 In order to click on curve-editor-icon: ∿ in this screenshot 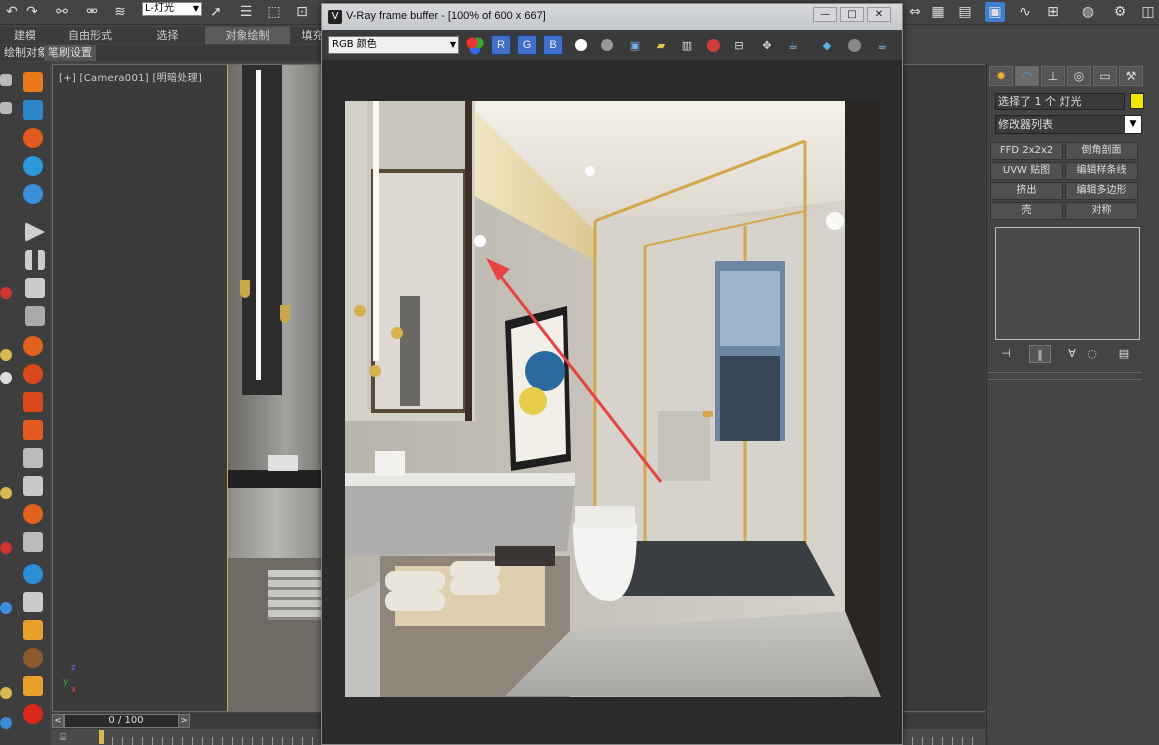, I will do `click(1025, 12)`.